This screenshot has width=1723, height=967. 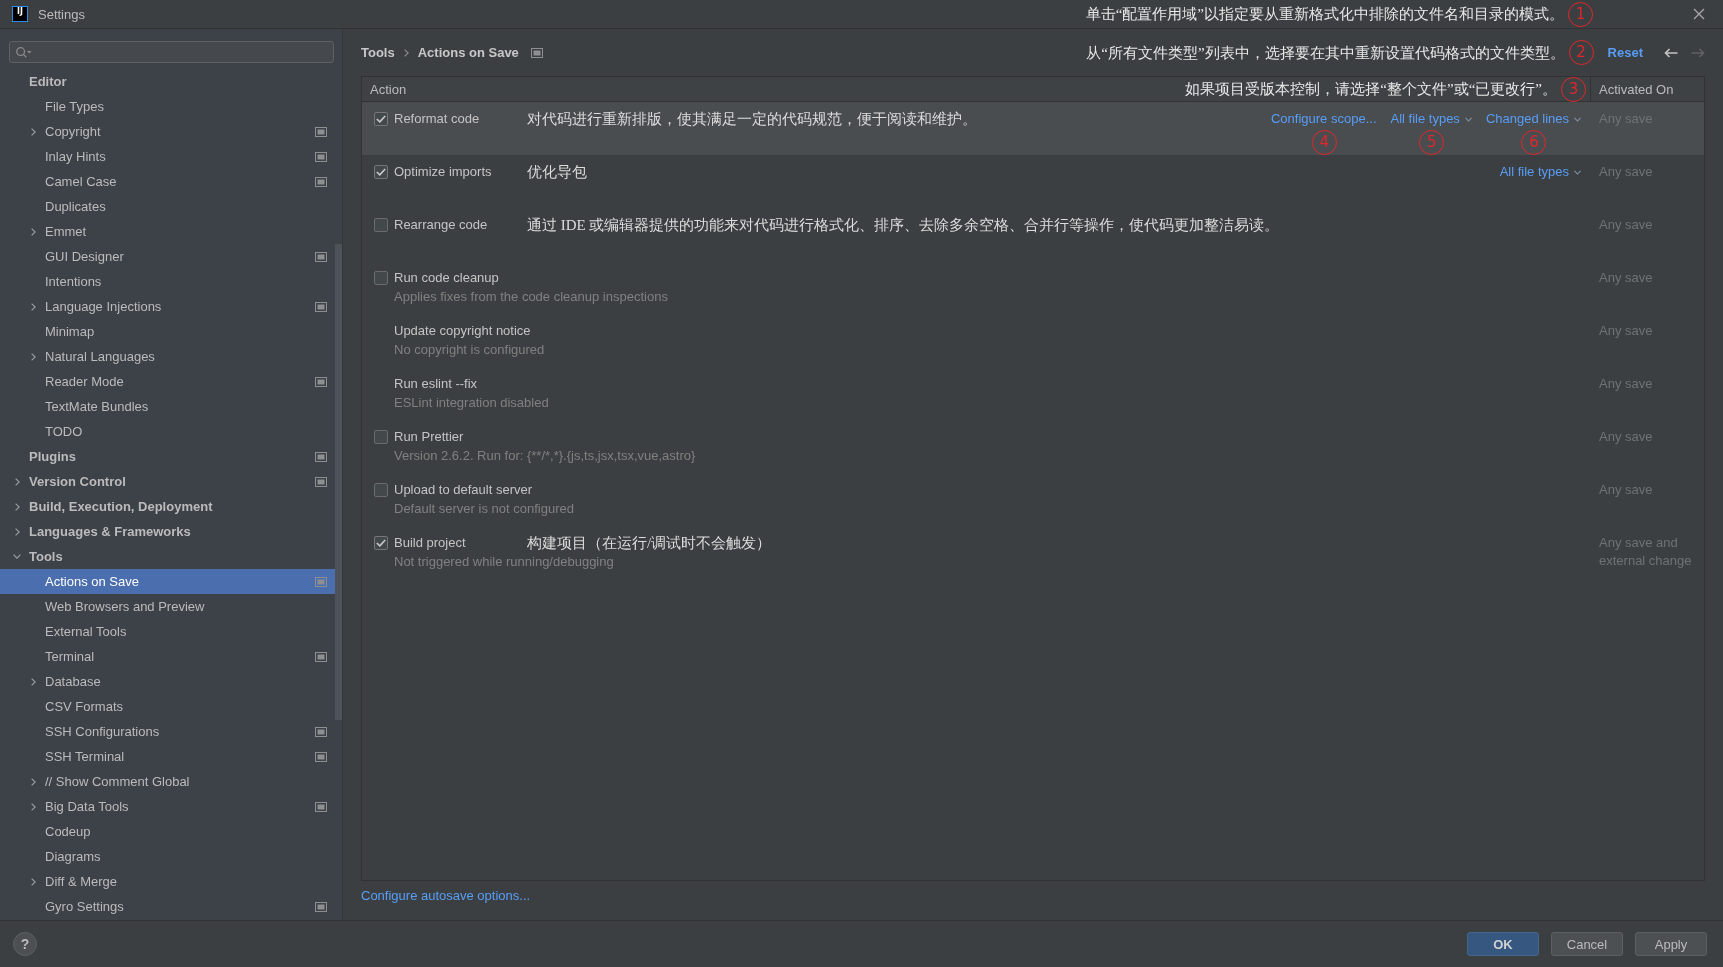 I want to click on window-title: Settings, so click(x=61, y=14).